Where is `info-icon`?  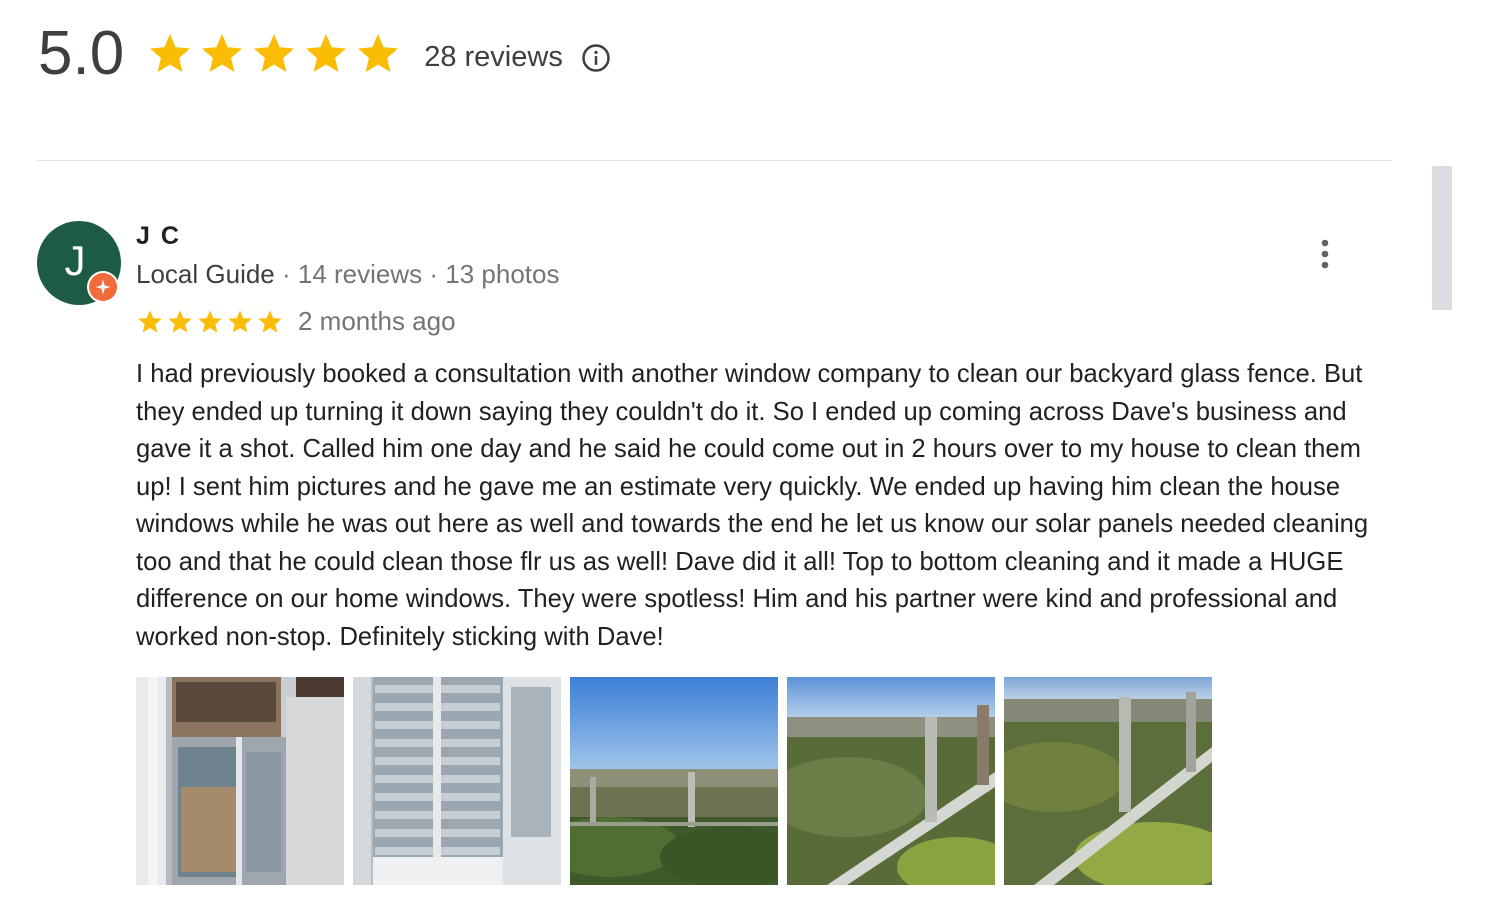
info-icon is located at coordinates (596, 58).